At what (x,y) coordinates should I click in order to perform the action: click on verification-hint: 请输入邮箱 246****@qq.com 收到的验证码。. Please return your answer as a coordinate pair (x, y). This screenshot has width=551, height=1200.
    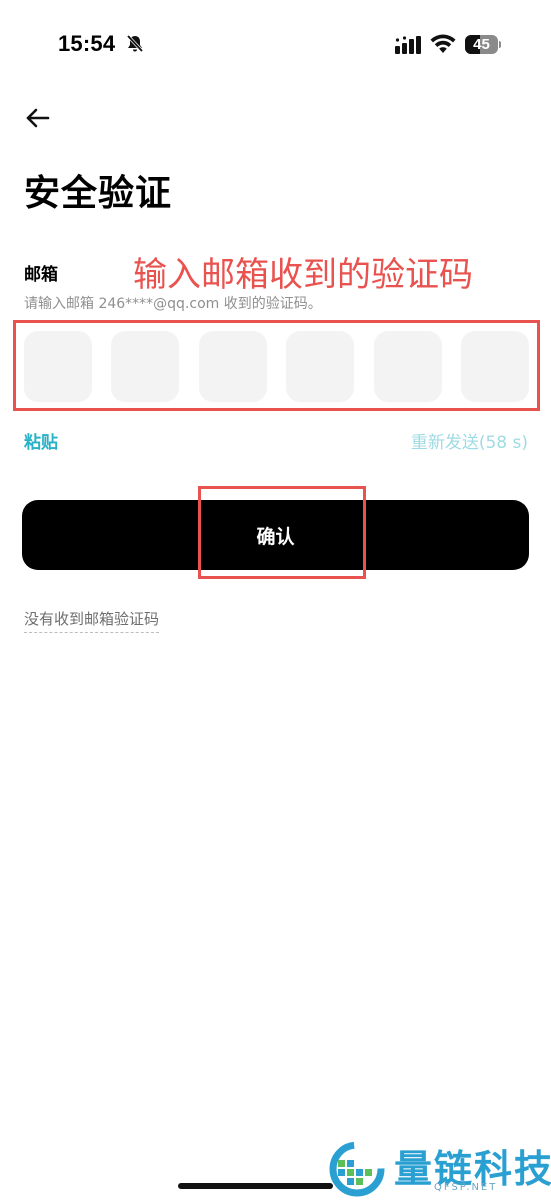
    Looking at the image, I should click on (173, 304).